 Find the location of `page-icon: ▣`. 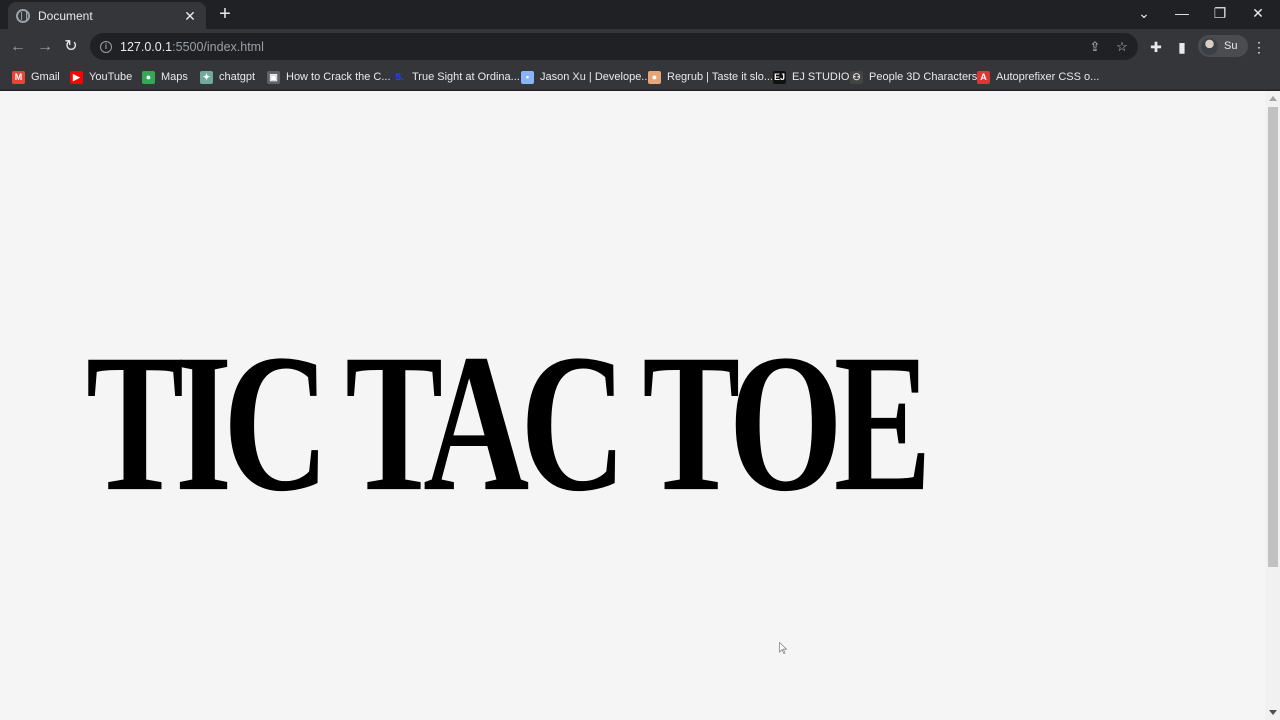

page-icon: ▣ is located at coordinates (273, 77).